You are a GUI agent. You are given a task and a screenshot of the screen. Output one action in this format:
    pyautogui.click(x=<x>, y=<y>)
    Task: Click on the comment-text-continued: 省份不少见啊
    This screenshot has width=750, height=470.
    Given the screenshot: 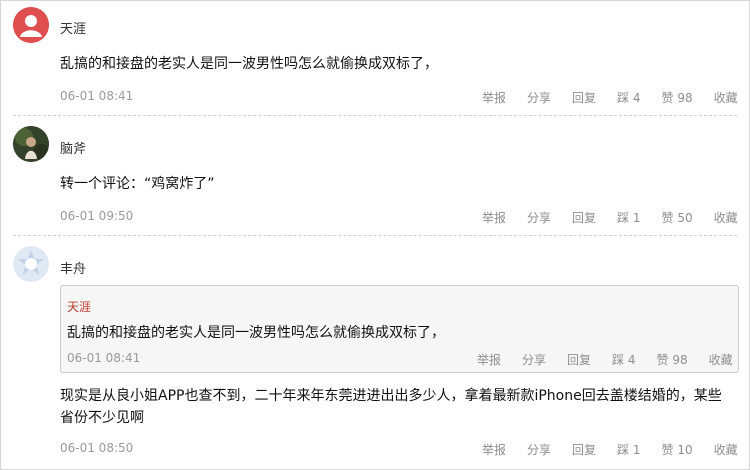 What is the action you would take?
    pyautogui.click(x=102, y=418)
    